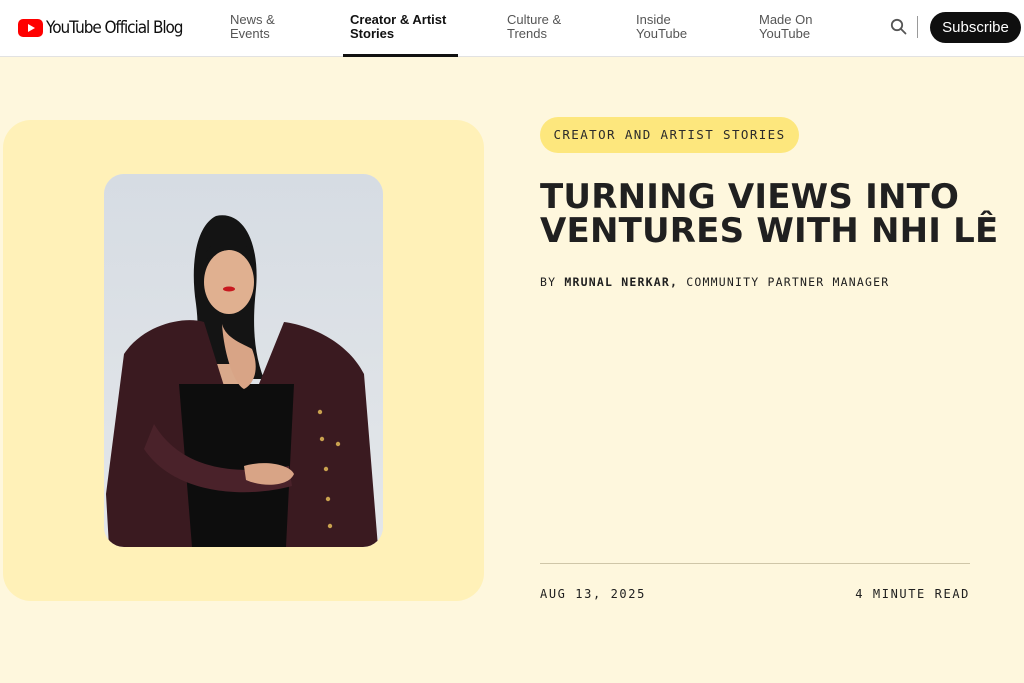 This screenshot has height=683, width=1024. Describe the element at coordinates (243, 360) in the screenshot. I see `author-portrait-image` at that location.